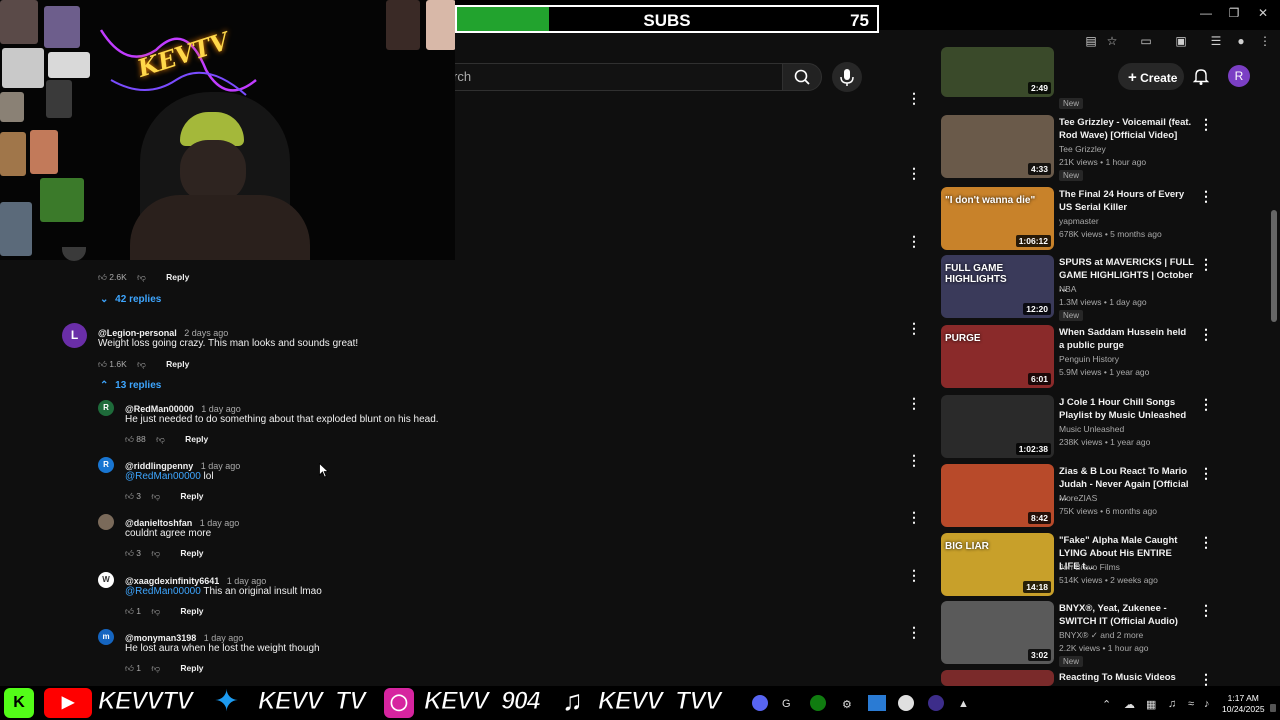  I want to click on avatar: W, so click(106, 580).